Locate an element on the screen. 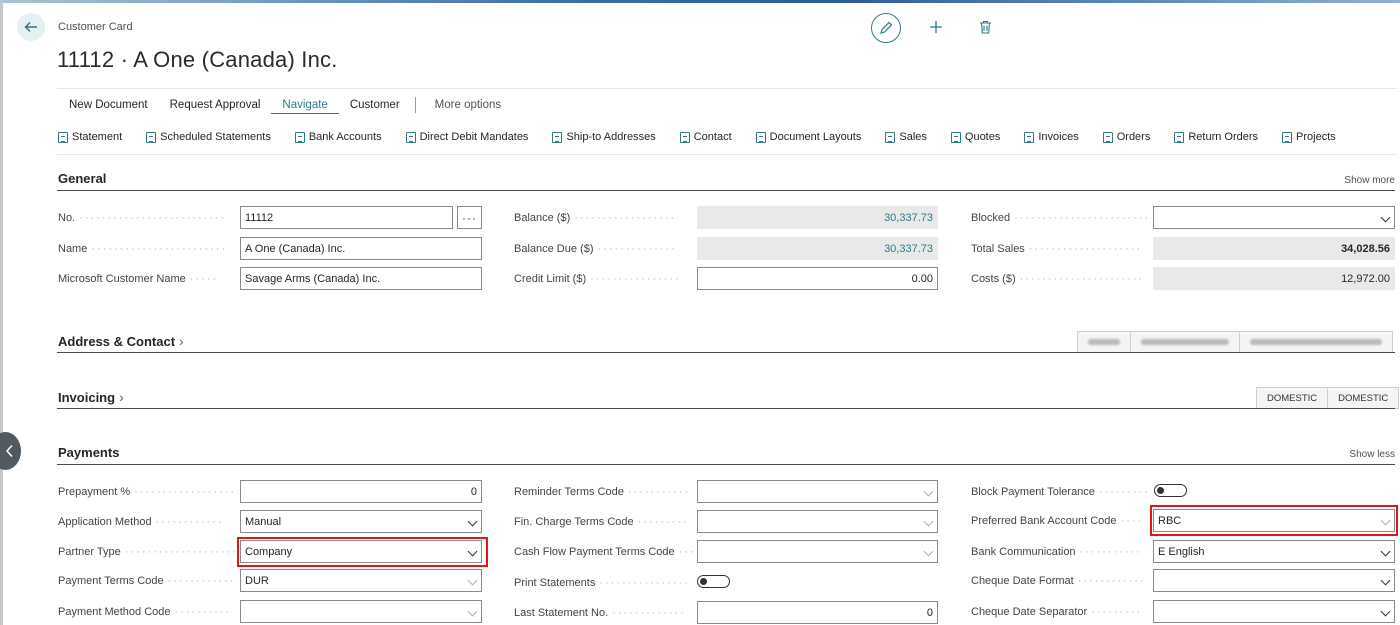 The image size is (1400, 625). reminder-terms-code-select is located at coordinates (817, 491).